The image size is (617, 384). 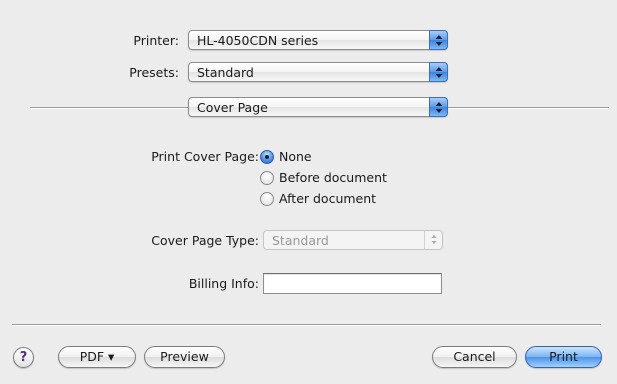 What do you see at coordinates (474, 357) in the screenshot?
I see `cancel-button: Cancel` at bounding box center [474, 357].